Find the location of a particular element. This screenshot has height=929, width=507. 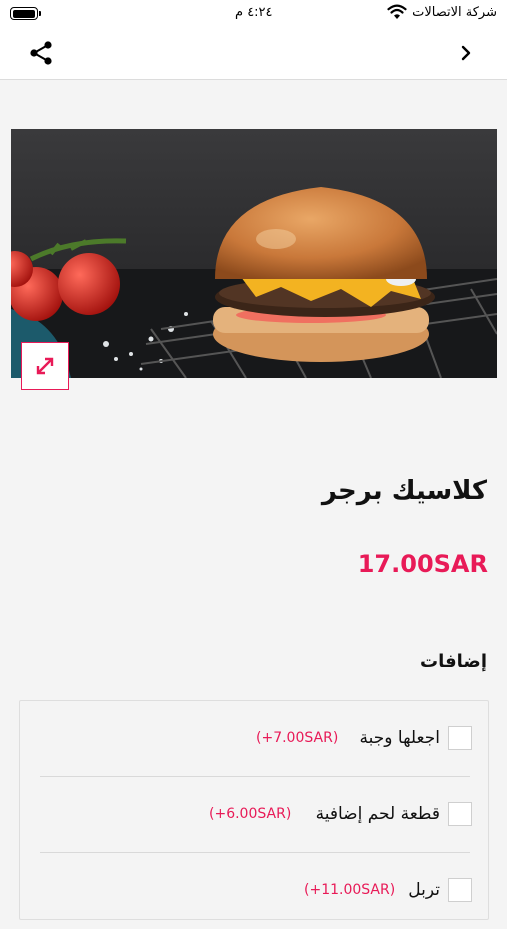

addon-row: تربل (+11.00SAR) is located at coordinates (256, 891).